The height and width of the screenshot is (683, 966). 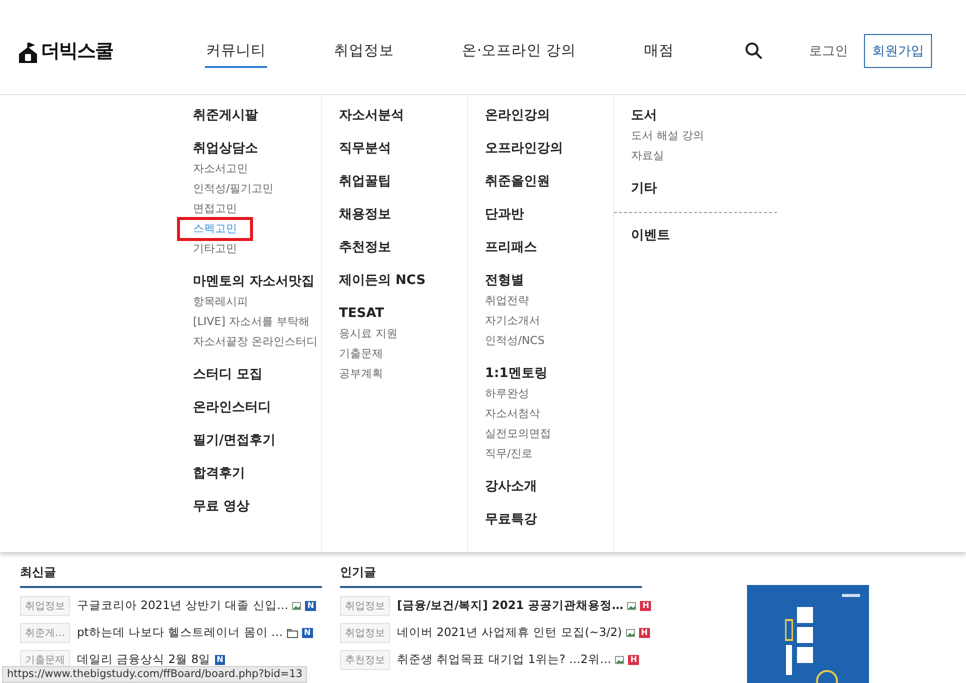 What do you see at coordinates (220, 302) in the screenshot?
I see `menu-link: 항목레시피` at bounding box center [220, 302].